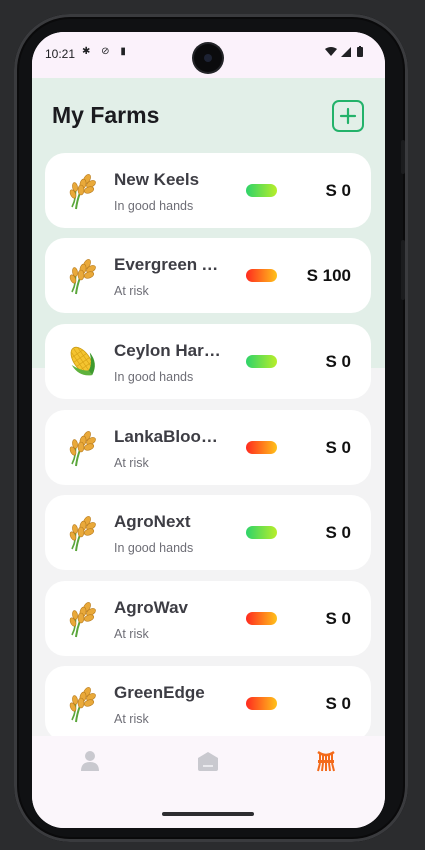  I want to click on phone-volume-button, so click(403, 270).